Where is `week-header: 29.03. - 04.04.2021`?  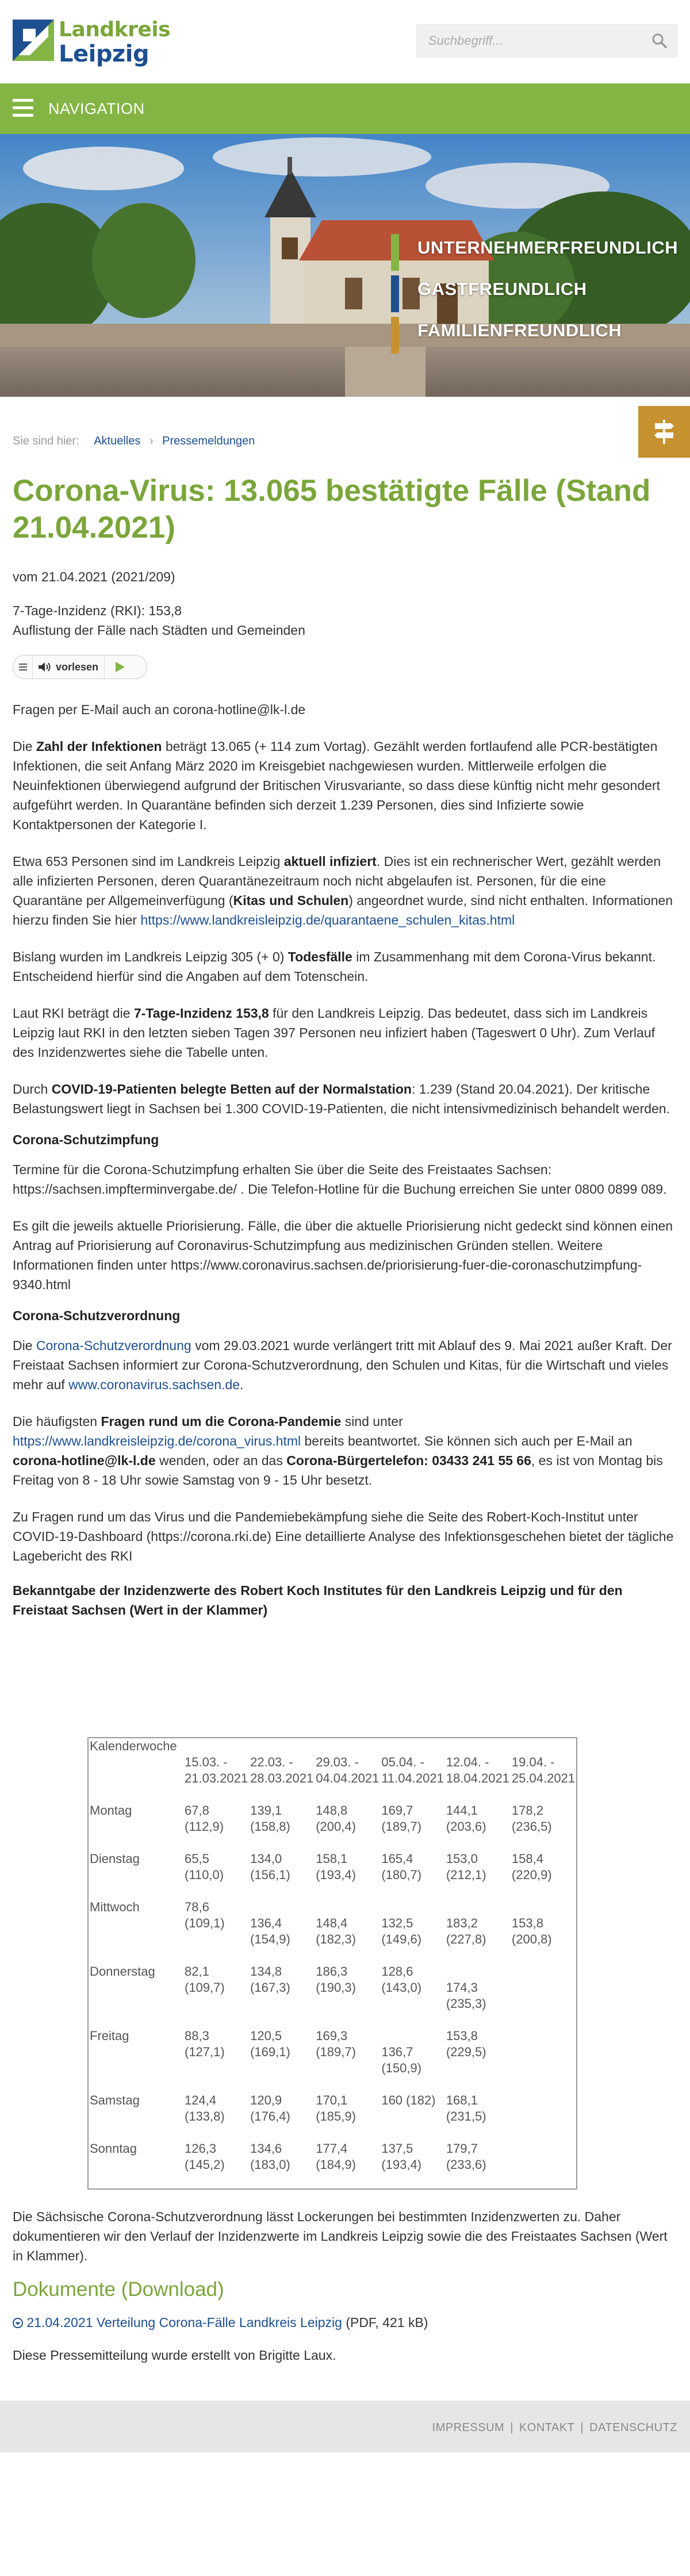
week-header: 29.03. - 04.04.2021 is located at coordinates (347, 1762).